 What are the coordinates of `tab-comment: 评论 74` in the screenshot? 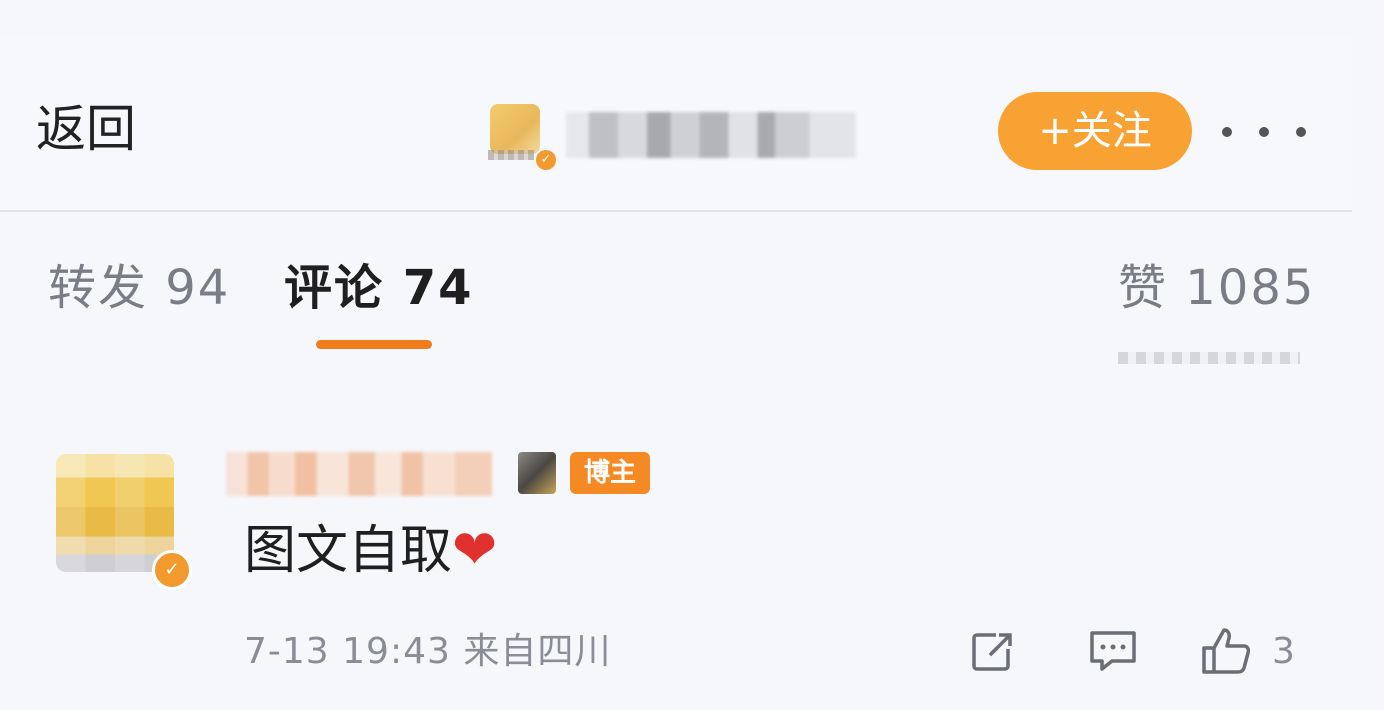 It's located at (379, 288).